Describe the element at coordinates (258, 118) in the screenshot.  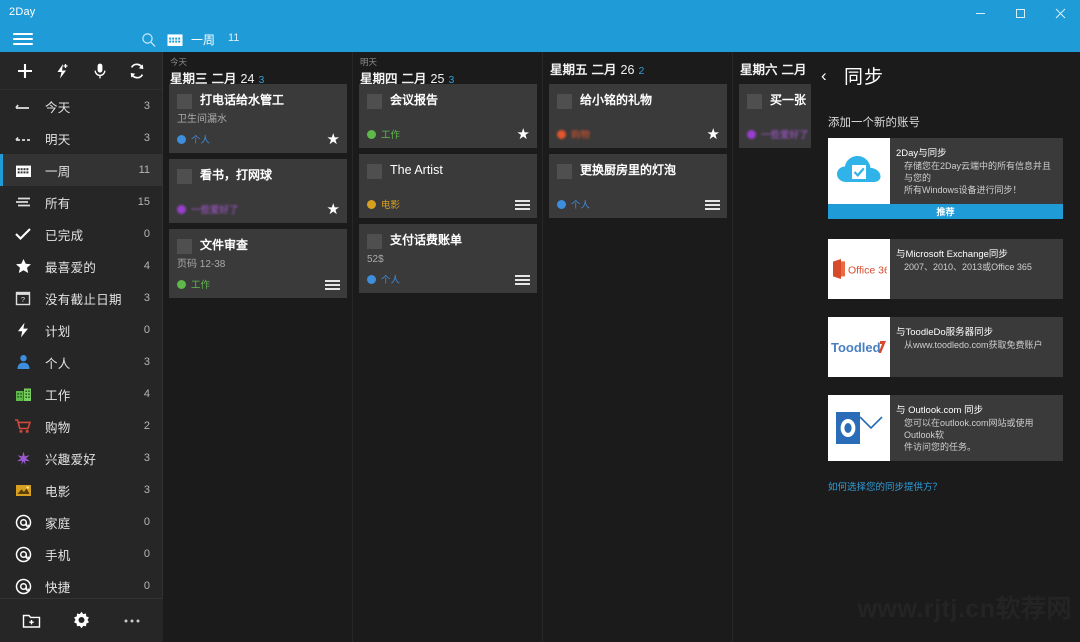
I see `task-card: 打电话给水管工 卫生间漏水 个人 ★` at that location.